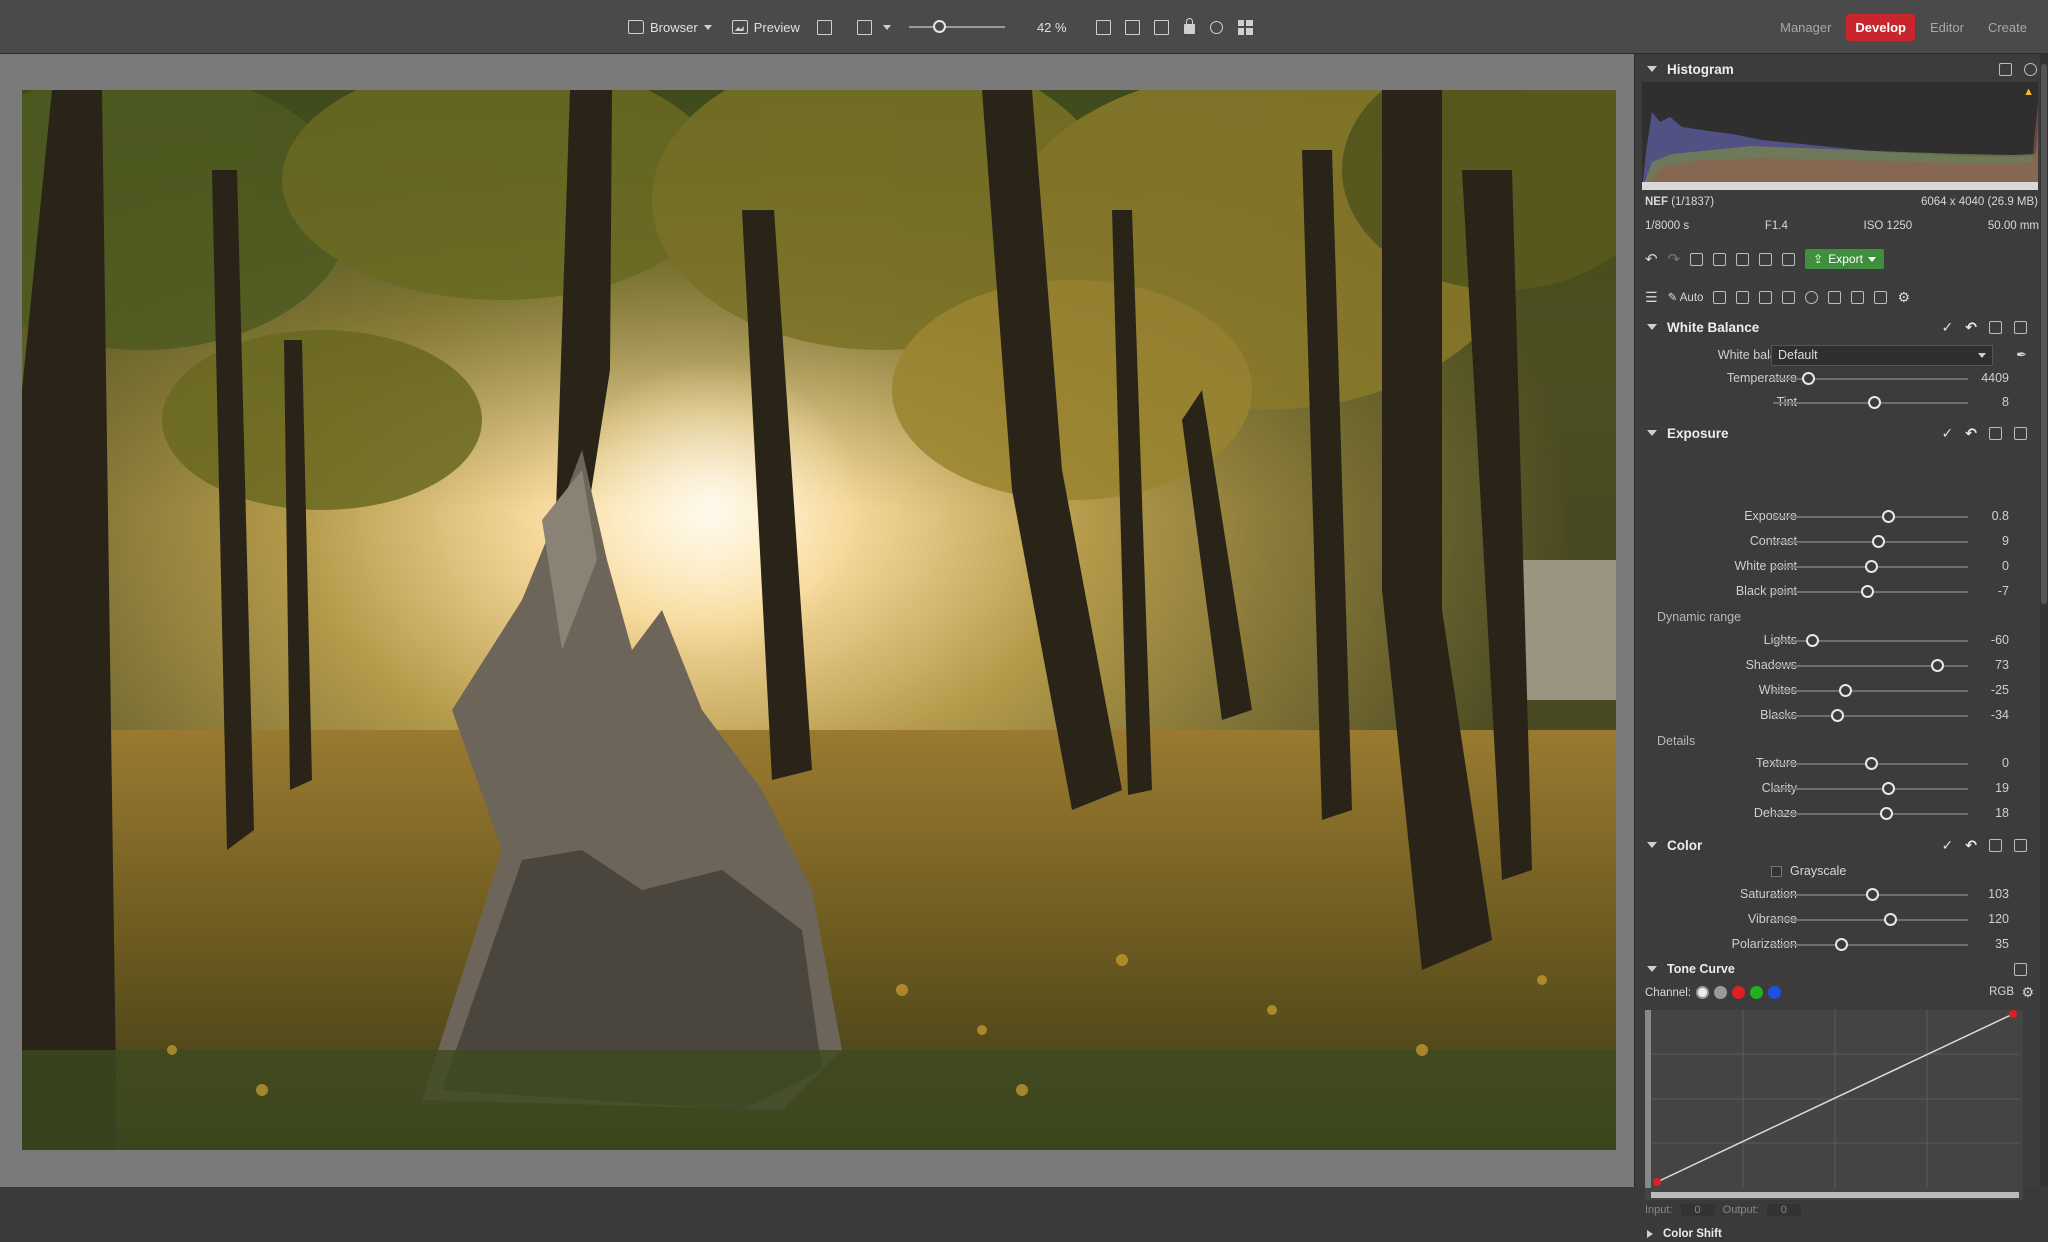 The image size is (2048, 1242). Describe the element at coordinates (1947, 27) in the screenshot. I see `tab-editor: Editor` at that location.